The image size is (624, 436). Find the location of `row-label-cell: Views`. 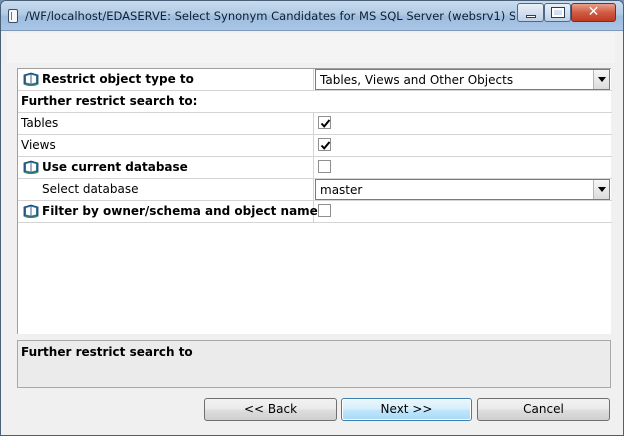

row-label-cell: Views is located at coordinates (166, 145).